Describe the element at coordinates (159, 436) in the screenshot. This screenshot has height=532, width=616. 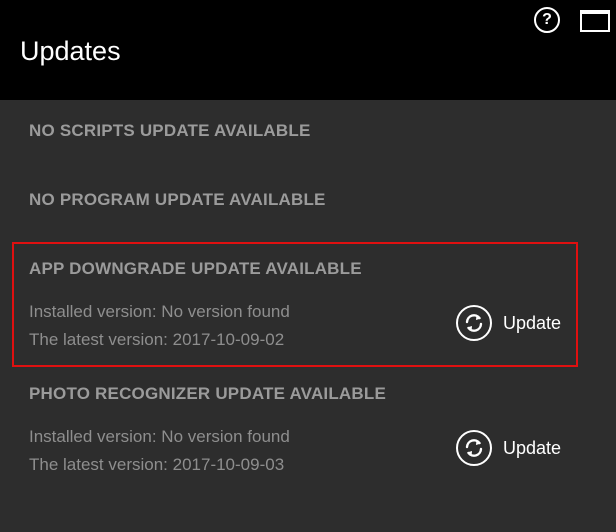
I see `photo-recognizer-installed-version: Installed version: No version found` at that location.